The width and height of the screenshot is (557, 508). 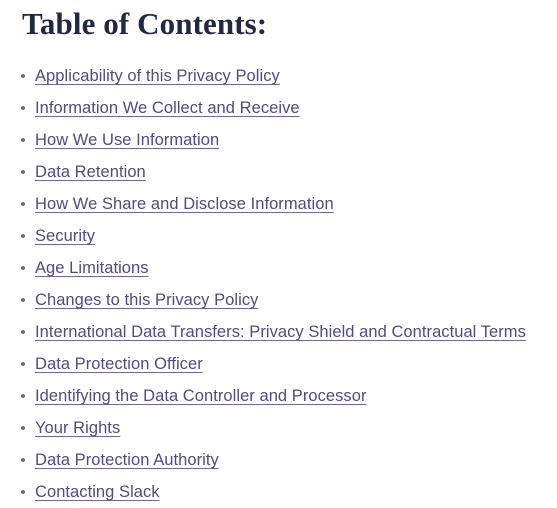 What do you see at coordinates (90, 172) in the screenshot?
I see `toc-link-4: Data Retention` at bounding box center [90, 172].